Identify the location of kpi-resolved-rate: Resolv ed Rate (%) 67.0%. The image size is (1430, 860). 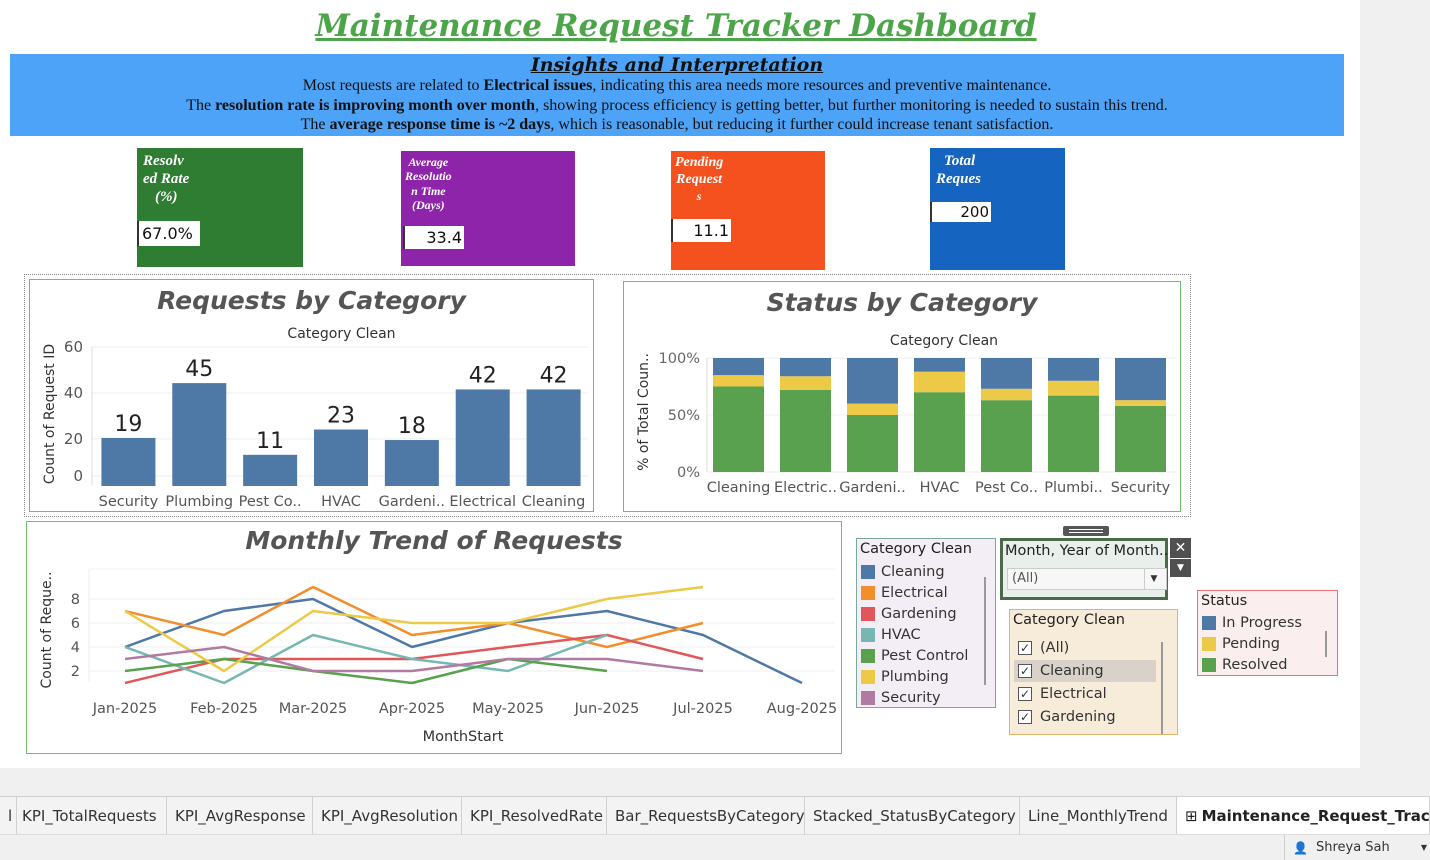
(220, 207).